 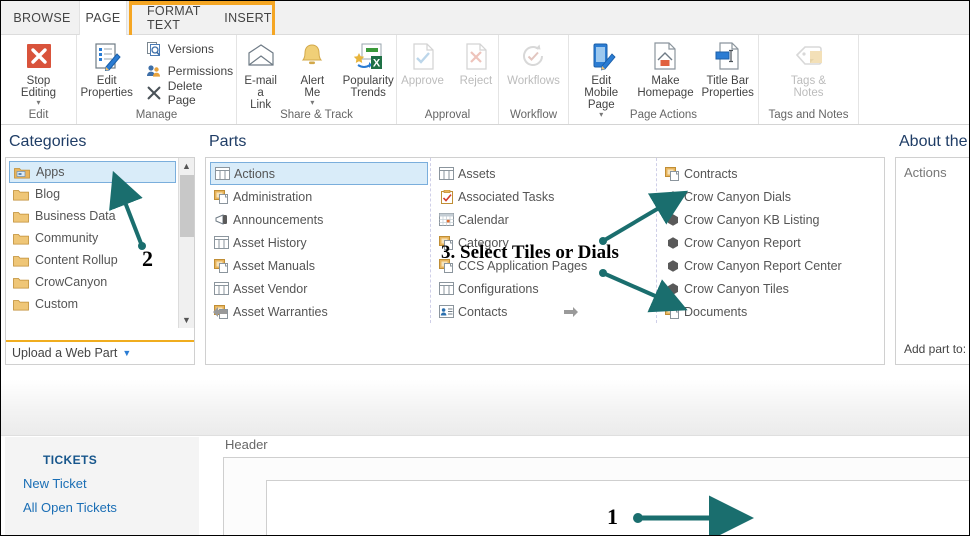 I want to click on category-item-business-data: Business Data, so click(x=92, y=216).